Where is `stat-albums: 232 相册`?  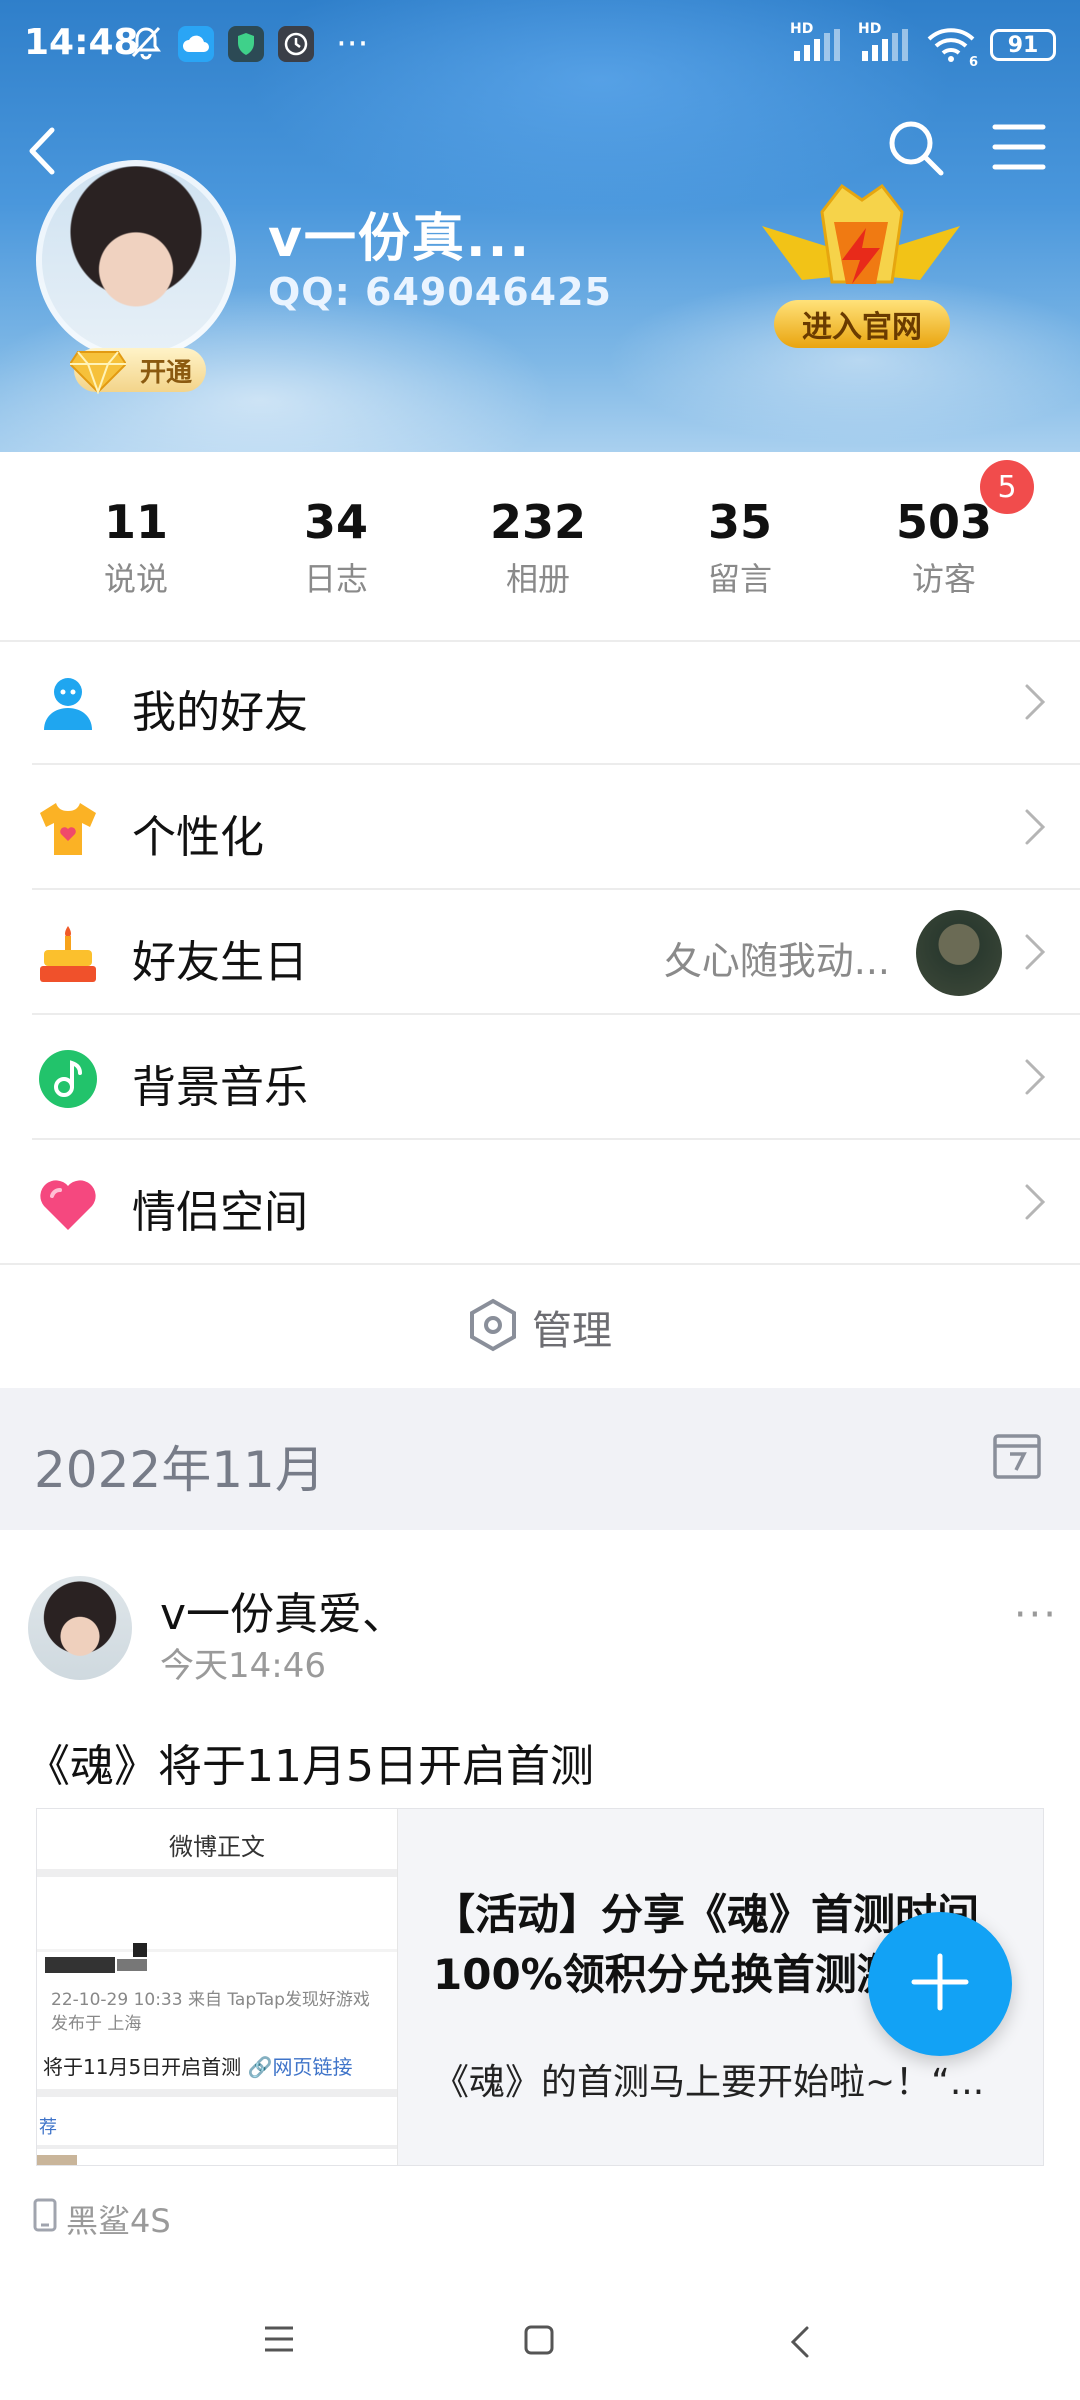 stat-albums: 232 相册 is located at coordinates (538, 547).